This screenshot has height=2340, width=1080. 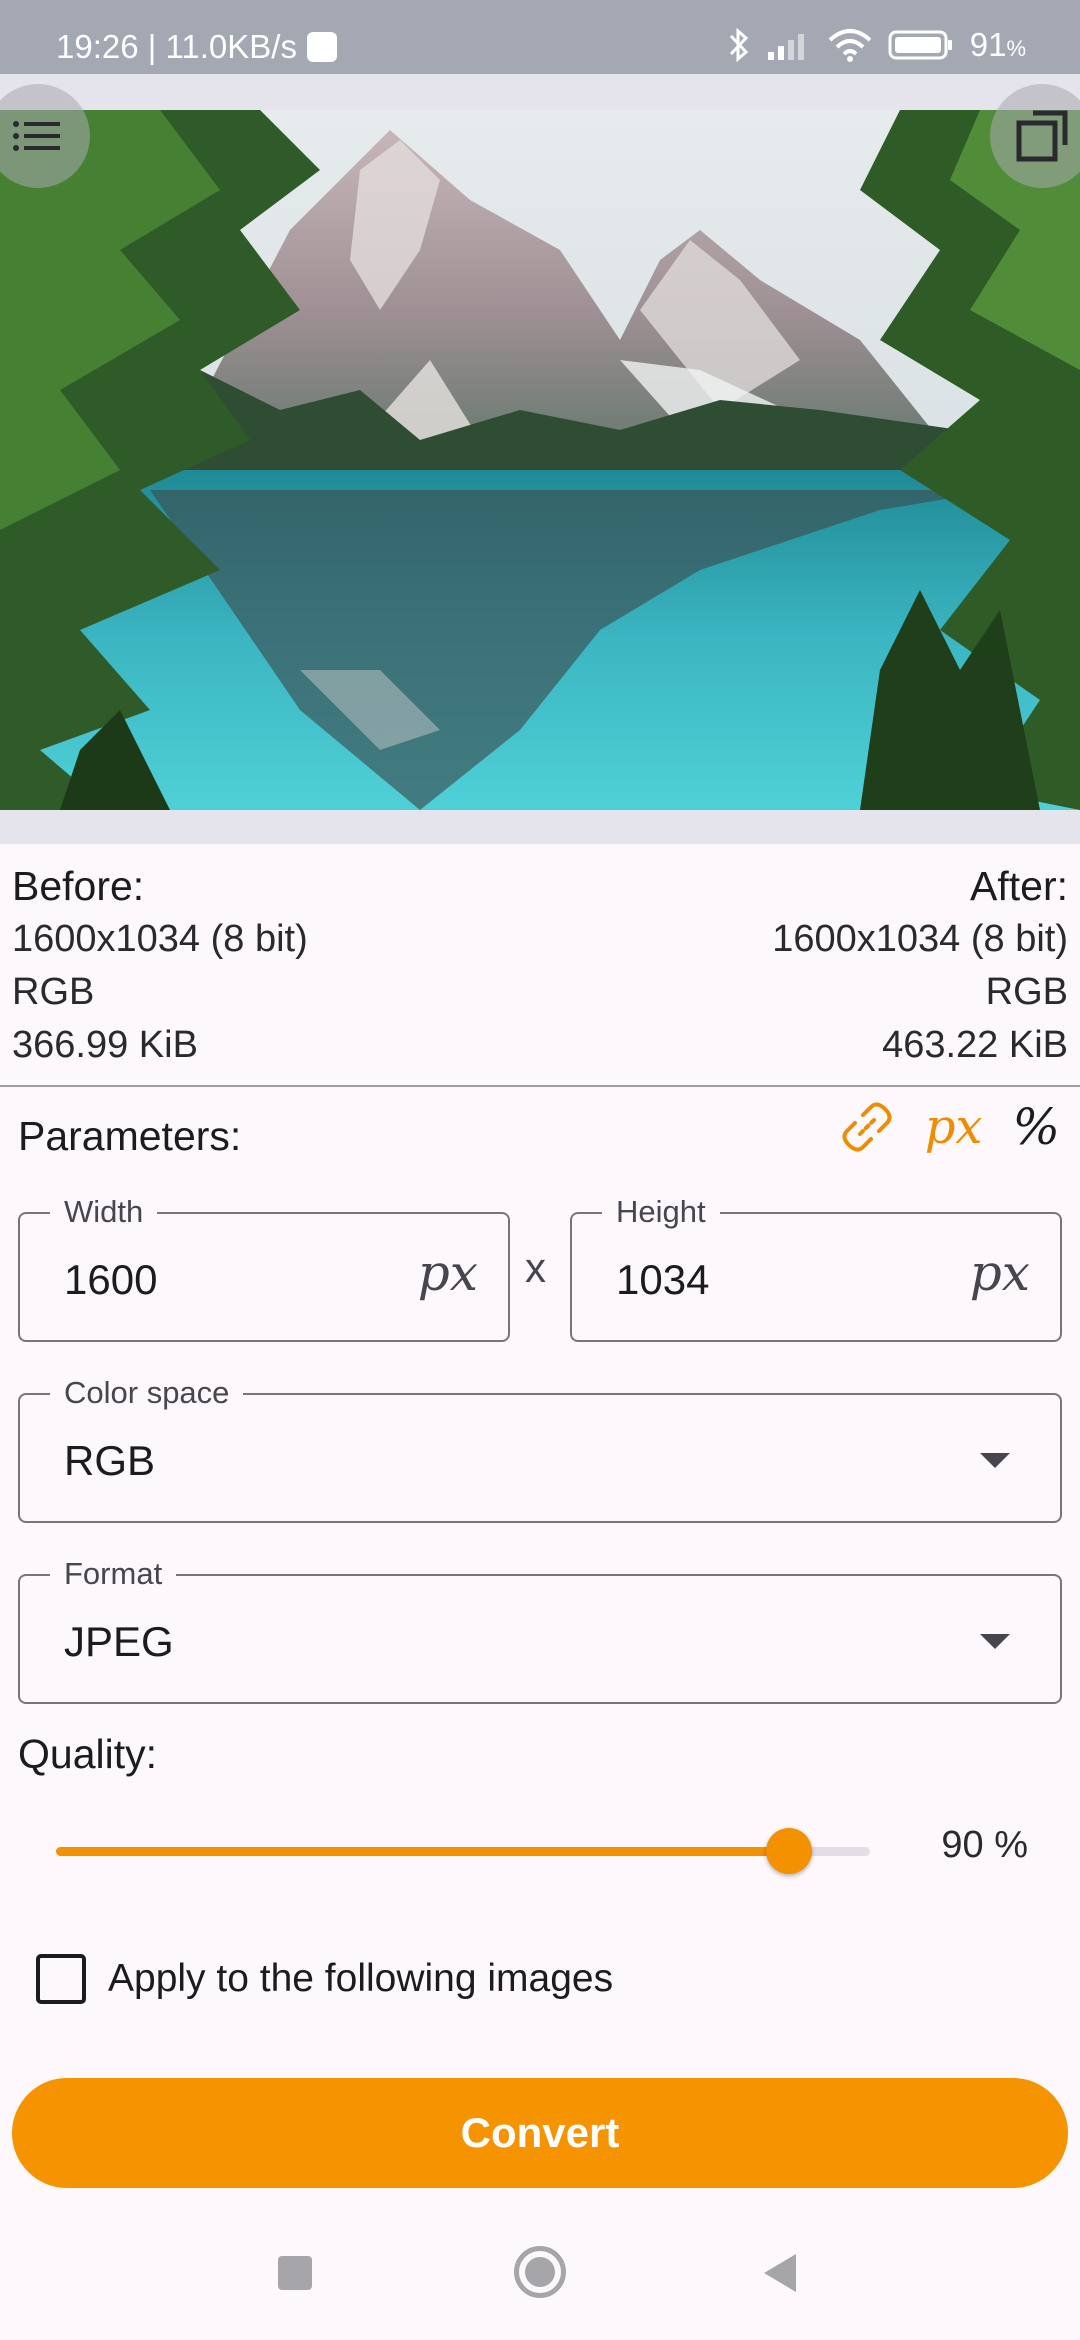 What do you see at coordinates (920, 939) in the screenshot?
I see `after-dimensions: 1600x1034 (8 bit)` at bounding box center [920, 939].